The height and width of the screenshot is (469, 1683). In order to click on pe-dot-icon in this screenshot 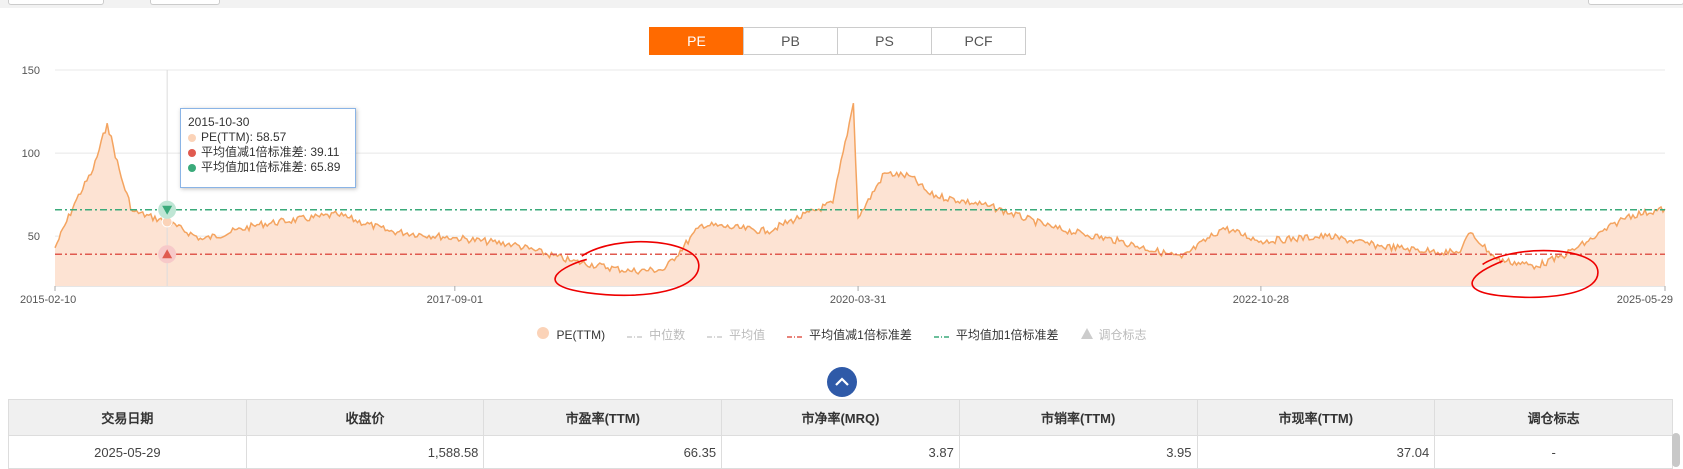, I will do `click(192, 137)`.